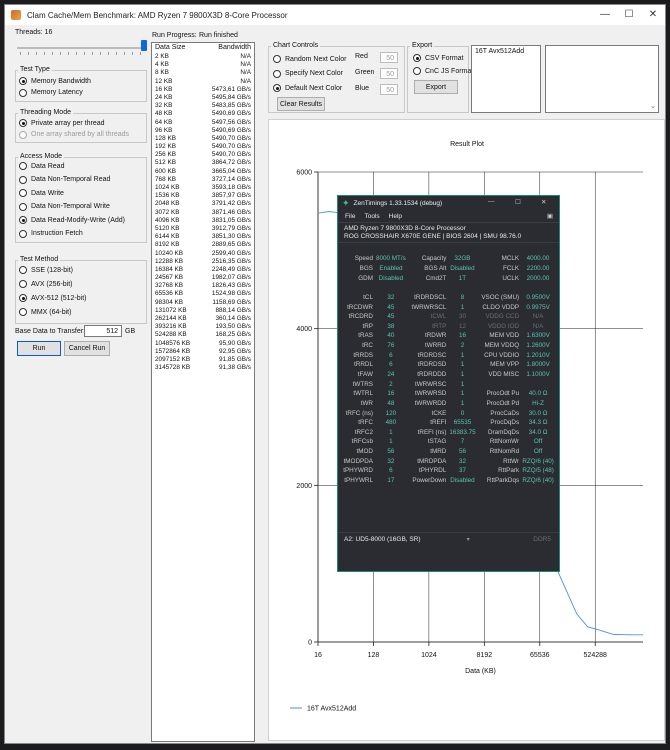 This screenshot has width=670, height=750. Describe the element at coordinates (203, 114) in the screenshot. I see `table-row: 48 KB 5490,69 GB/s` at that location.